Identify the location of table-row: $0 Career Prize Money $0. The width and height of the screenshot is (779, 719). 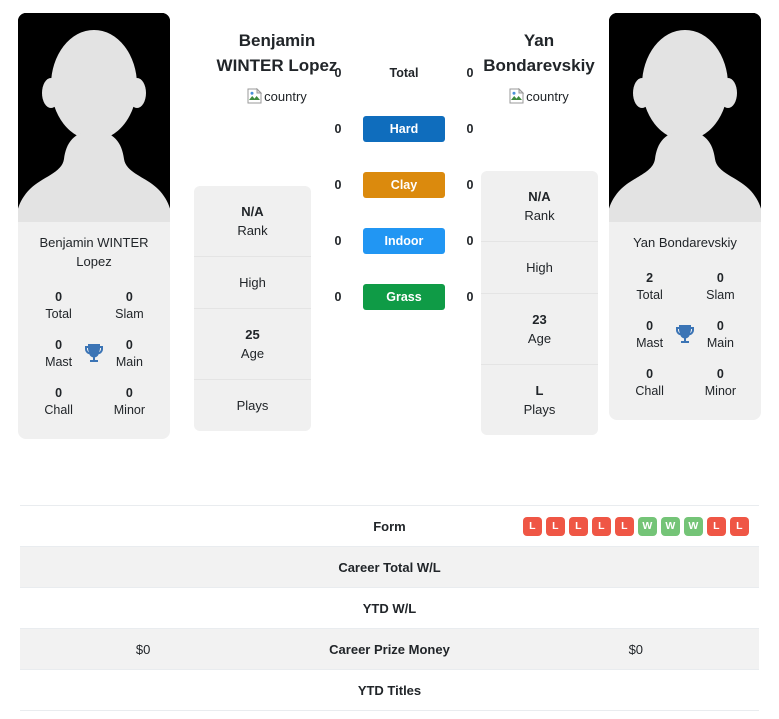
(389, 649).